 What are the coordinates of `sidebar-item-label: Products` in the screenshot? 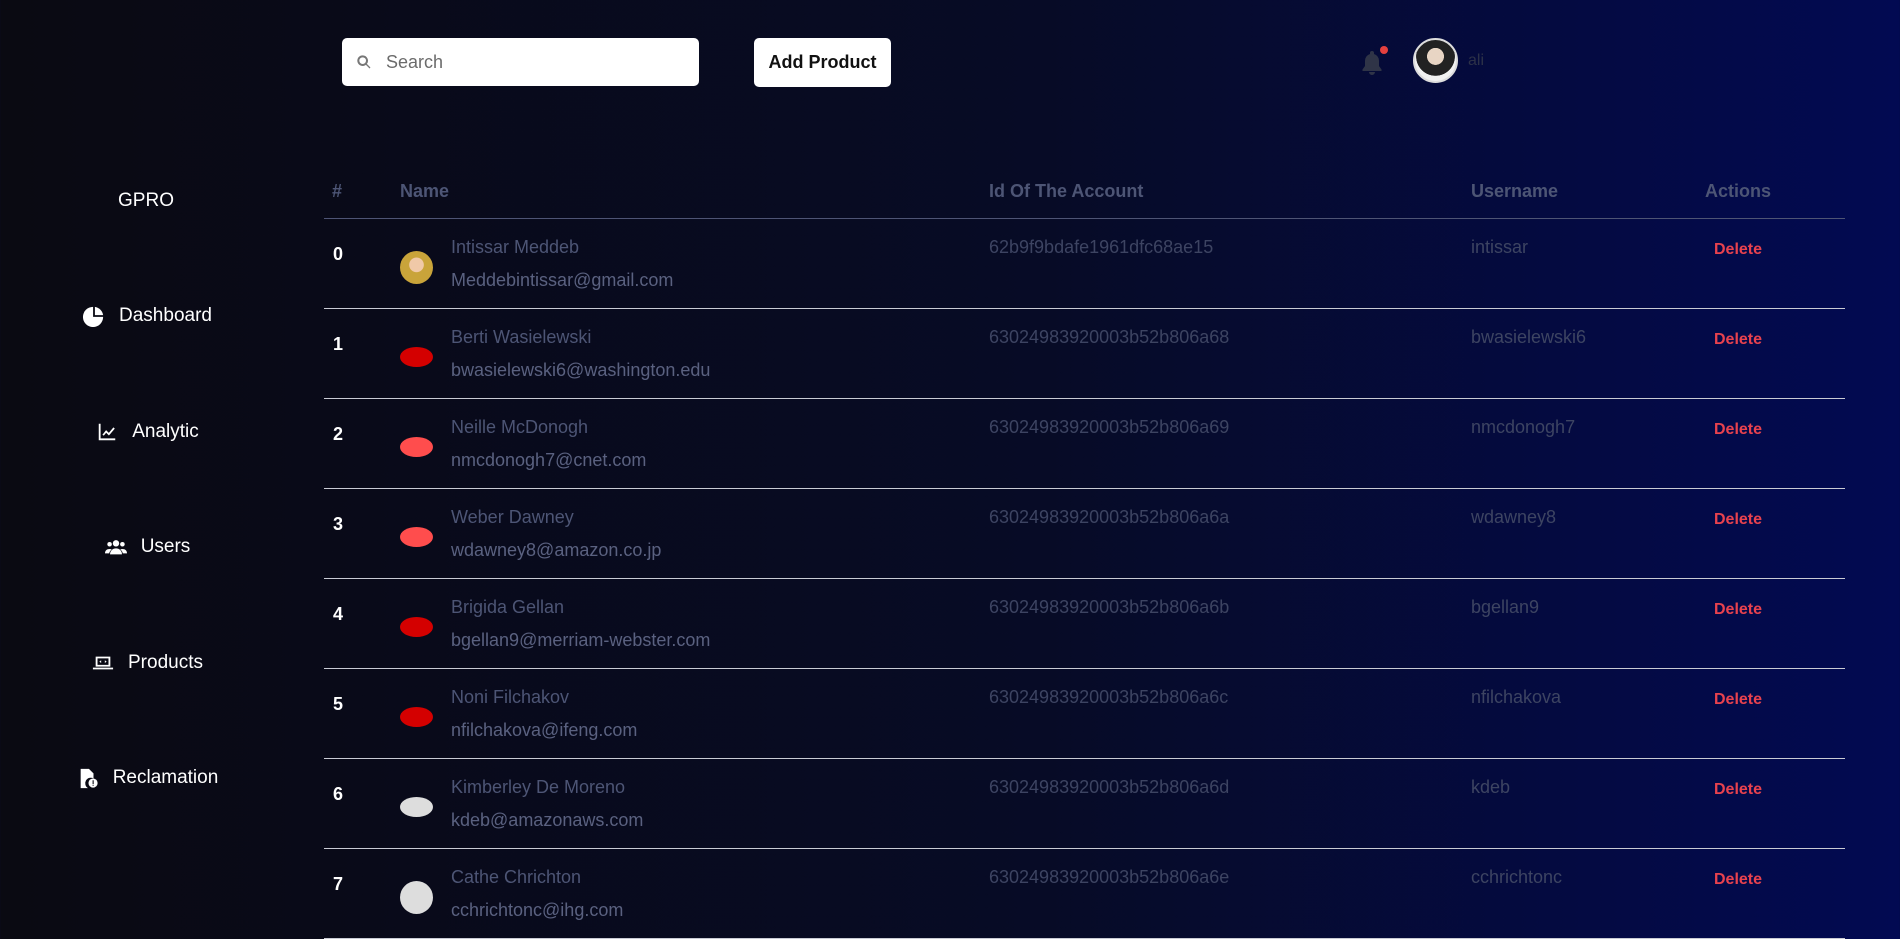 It's located at (165, 662).